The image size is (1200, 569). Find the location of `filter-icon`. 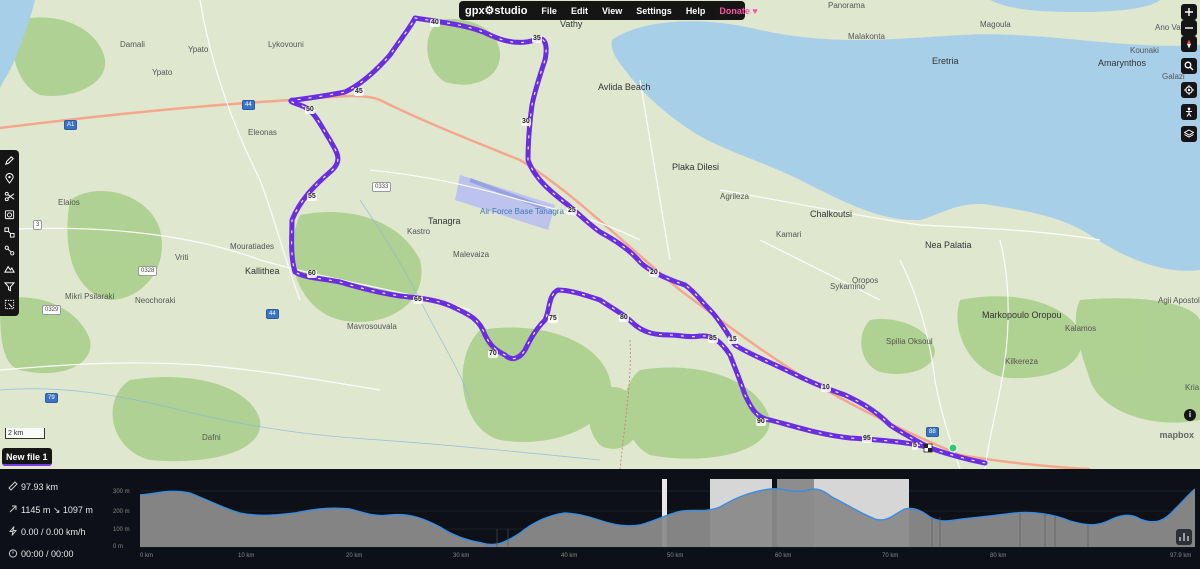

filter-icon is located at coordinates (9, 286).